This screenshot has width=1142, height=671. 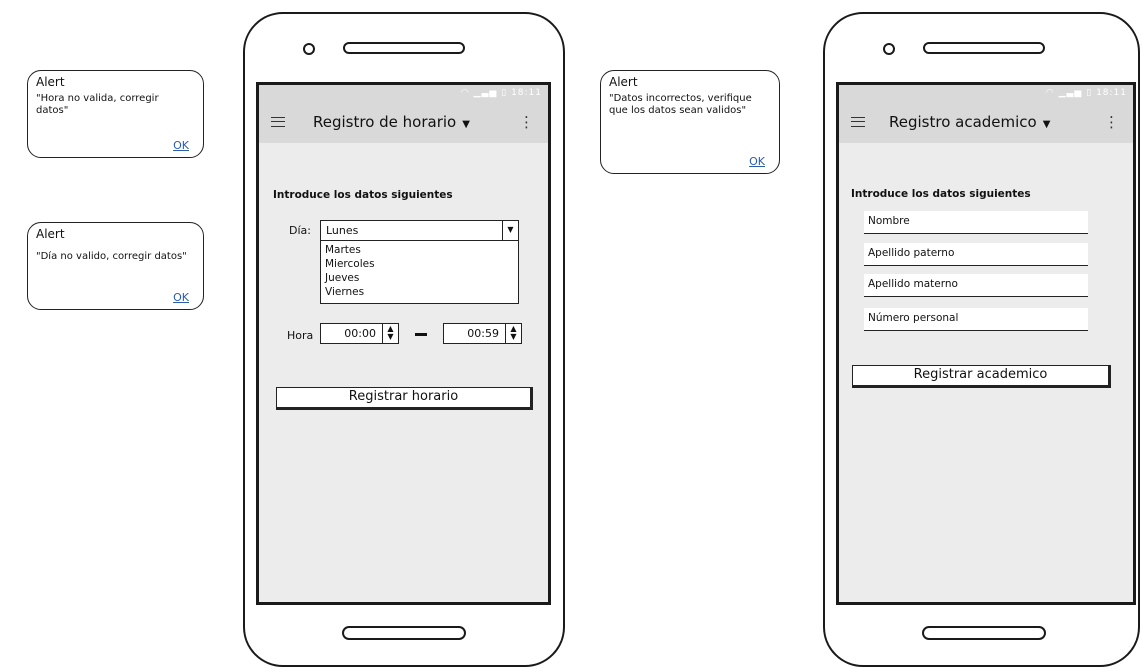 What do you see at coordinates (419, 230) in the screenshot?
I see `day-select: Lunes ▼` at bounding box center [419, 230].